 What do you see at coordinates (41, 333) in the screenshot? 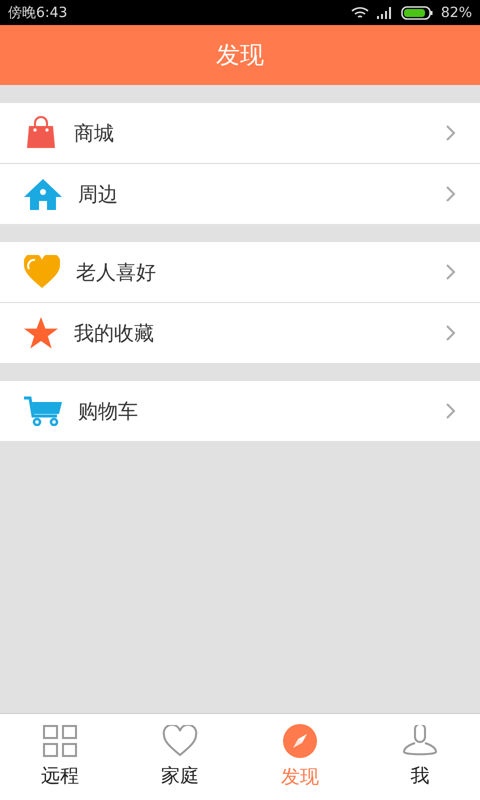
I see `star-icon` at bounding box center [41, 333].